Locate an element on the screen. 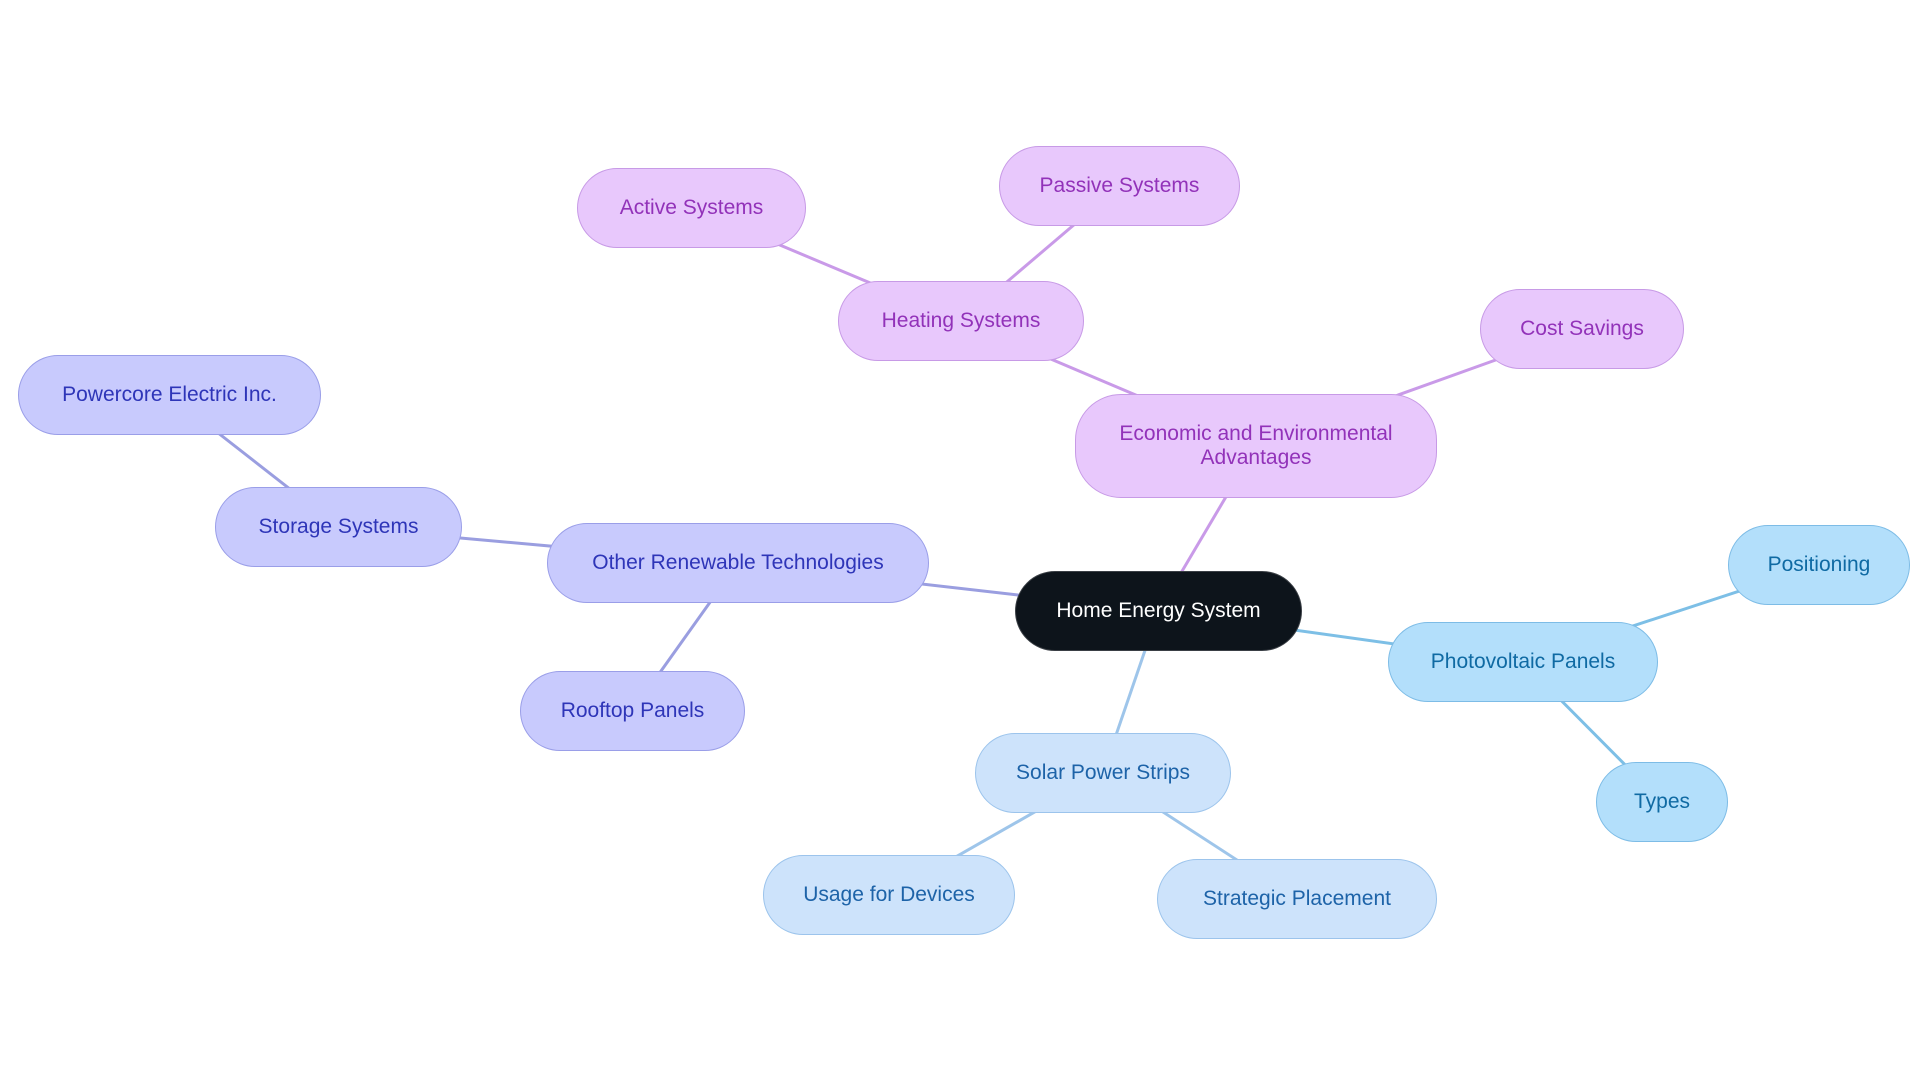 Image resolution: width=1920 pixels, height=1083 pixels. node-economic-environmental-advantages: Economic and Environmental Advantages is located at coordinates (1256, 446).